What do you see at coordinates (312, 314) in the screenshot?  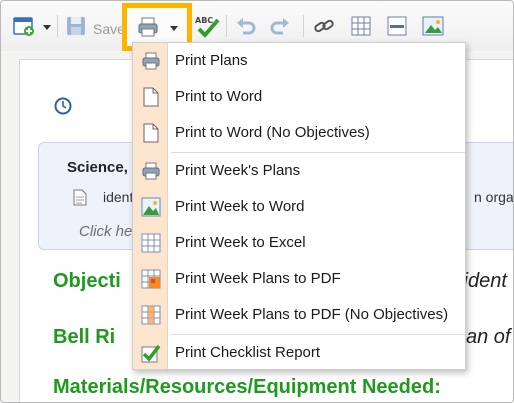 I see `menu-item-label: Print Week Plans to PDF (No Objectives)` at bounding box center [312, 314].